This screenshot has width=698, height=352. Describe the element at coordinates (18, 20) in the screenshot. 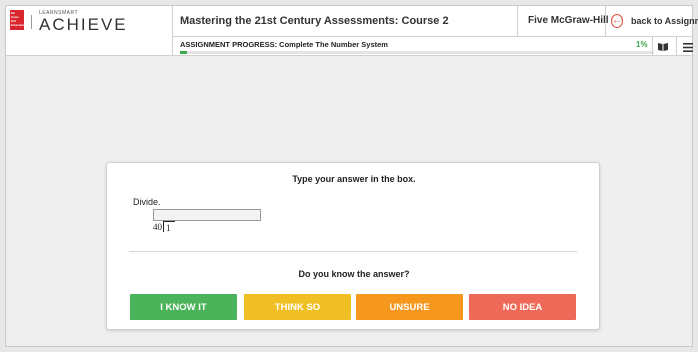

I see `mcgraw-hill-logo: Mc Graw Hill Education` at that location.